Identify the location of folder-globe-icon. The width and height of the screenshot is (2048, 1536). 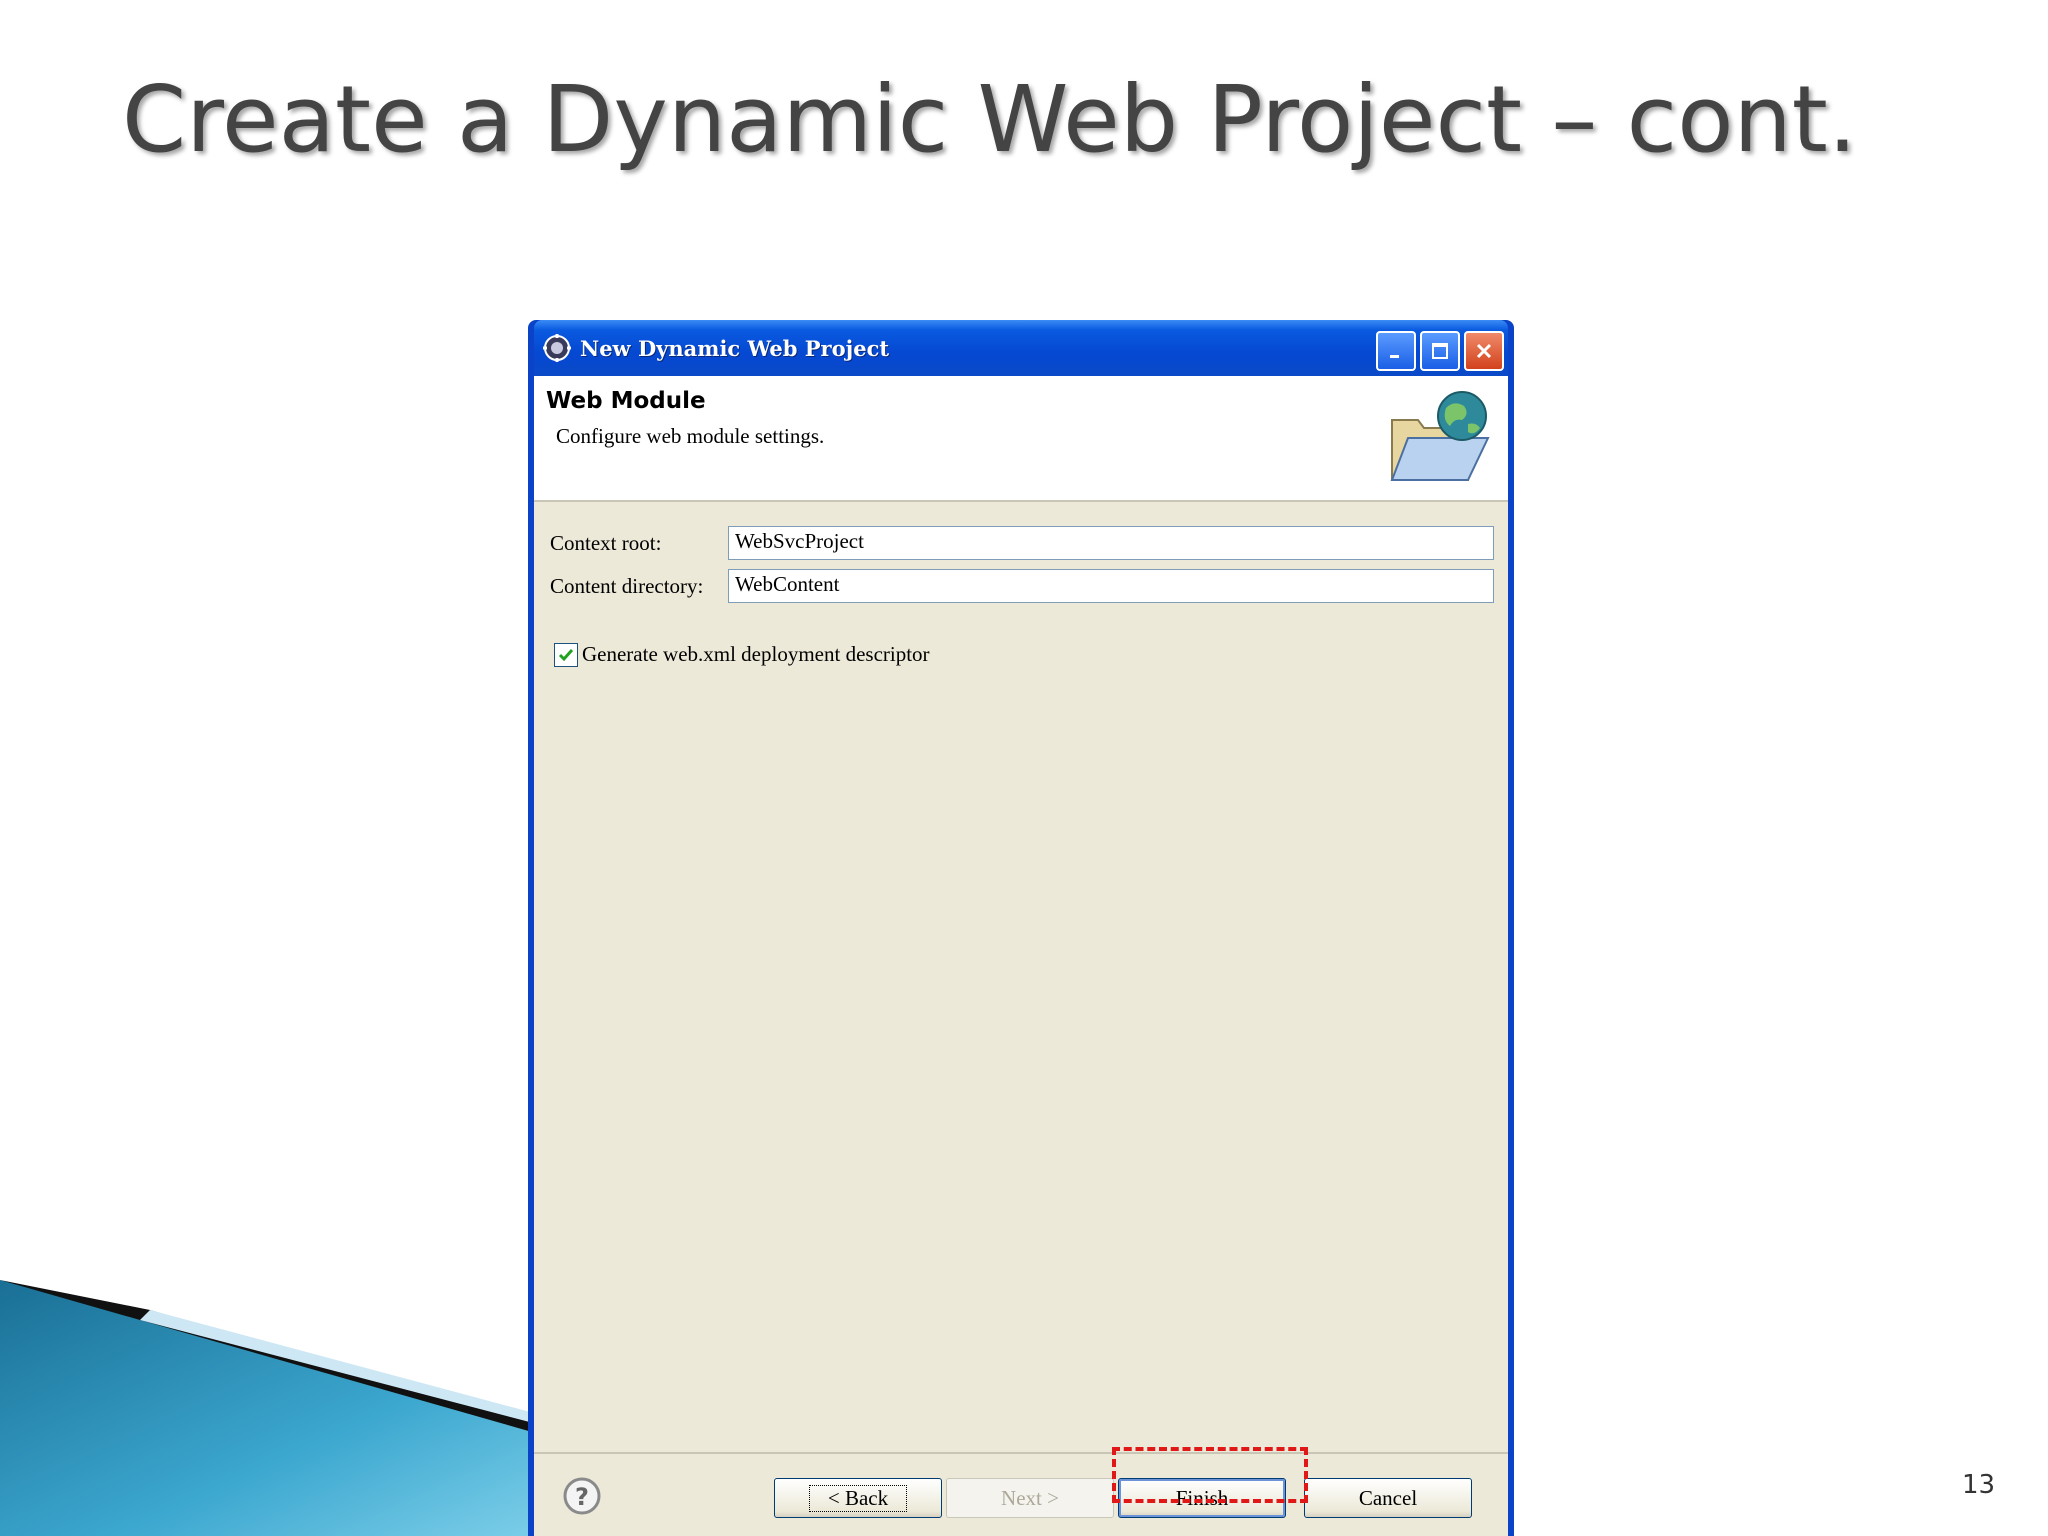
(1440, 436).